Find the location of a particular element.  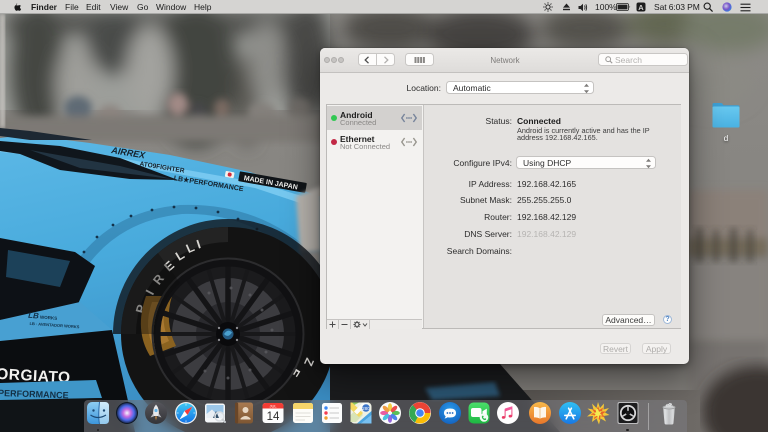

svg-text: LB is located at coordinates (33, 316).